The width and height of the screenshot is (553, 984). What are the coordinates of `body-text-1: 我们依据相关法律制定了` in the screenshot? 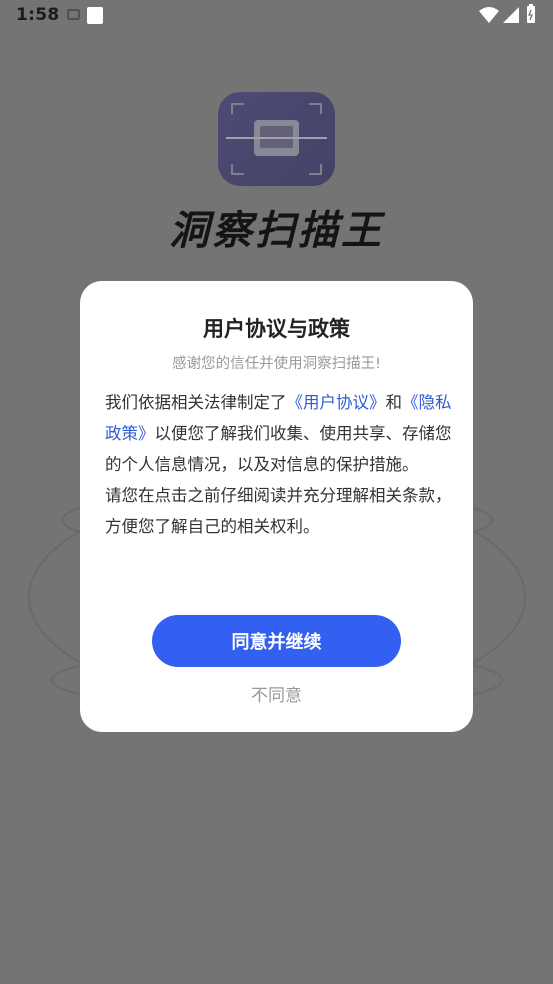 It's located at (196, 402).